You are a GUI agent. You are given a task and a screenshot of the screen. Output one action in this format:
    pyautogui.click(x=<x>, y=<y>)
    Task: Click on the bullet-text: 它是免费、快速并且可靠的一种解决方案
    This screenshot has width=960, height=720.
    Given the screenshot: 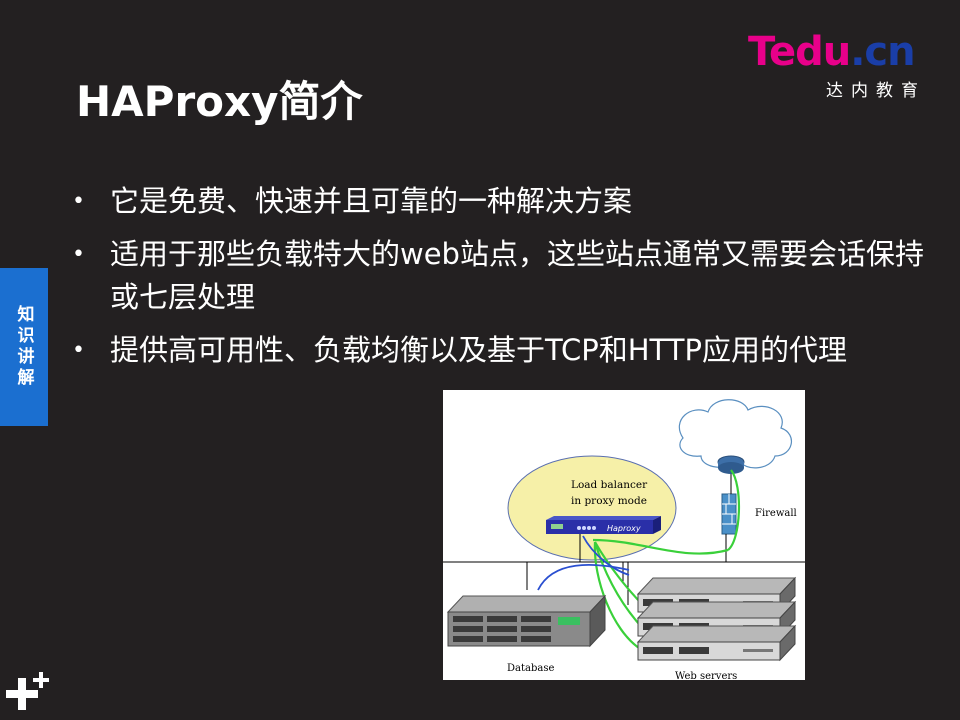 What is the action you would take?
    pyautogui.click(x=371, y=201)
    